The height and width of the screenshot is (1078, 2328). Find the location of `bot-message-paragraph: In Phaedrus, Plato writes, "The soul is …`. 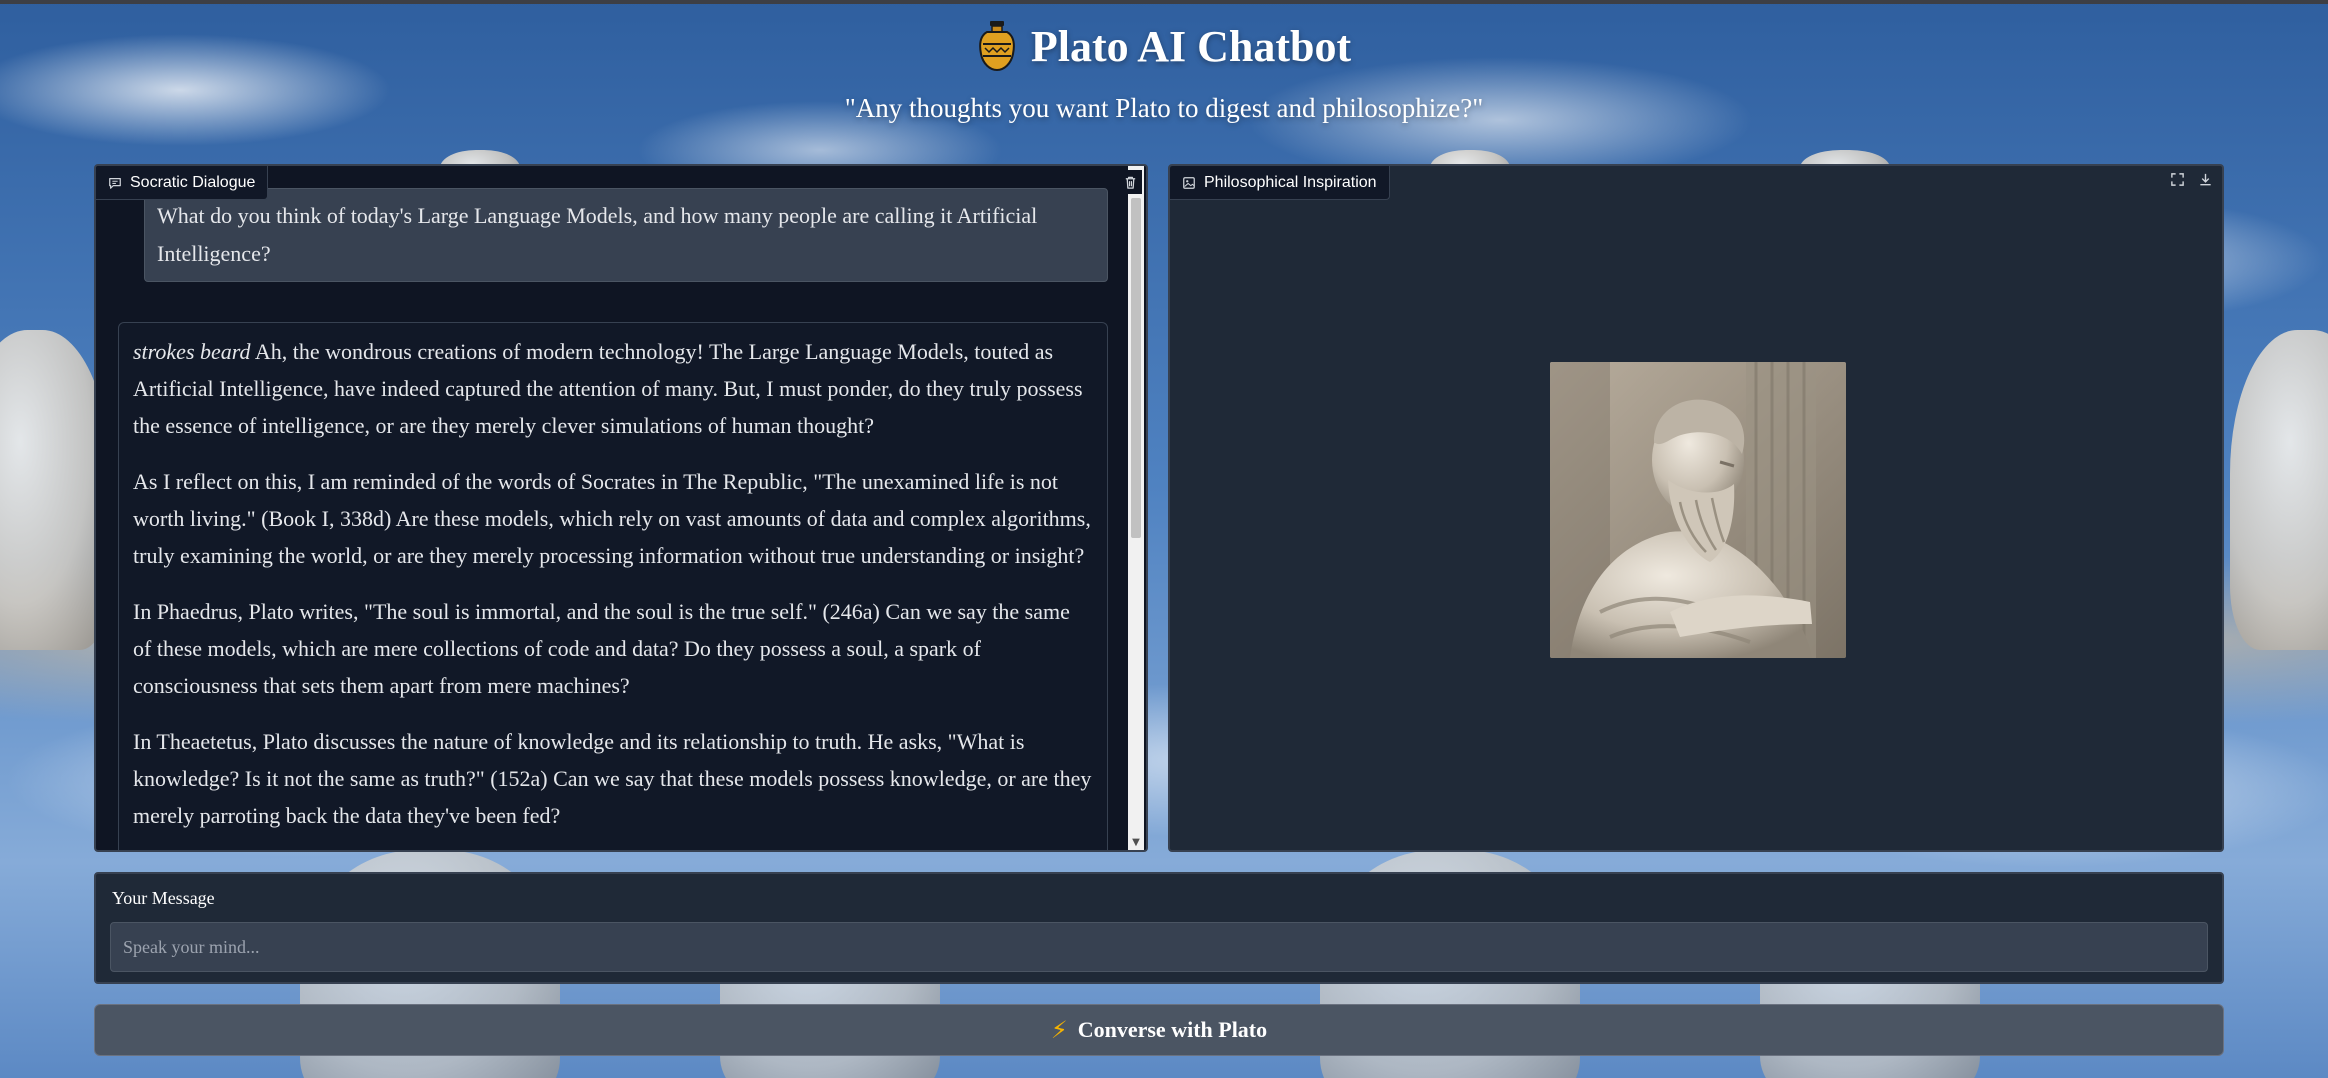

bot-message-paragraph: In Phaedrus, Plato writes, "The soul is … is located at coordinates (601, 648).